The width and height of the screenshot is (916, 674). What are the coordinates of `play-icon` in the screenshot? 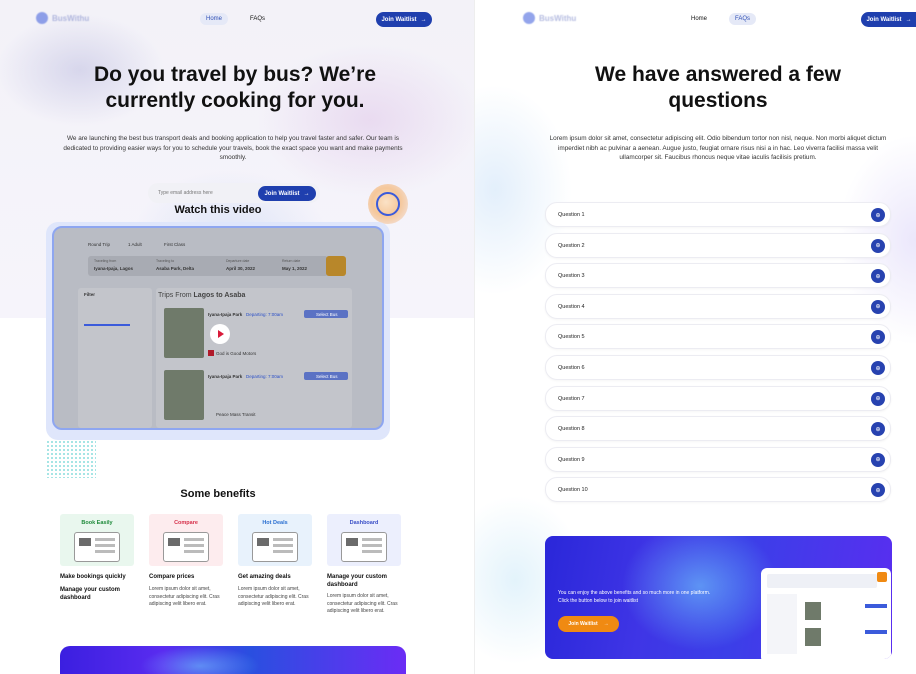 It's located at (221, 334).